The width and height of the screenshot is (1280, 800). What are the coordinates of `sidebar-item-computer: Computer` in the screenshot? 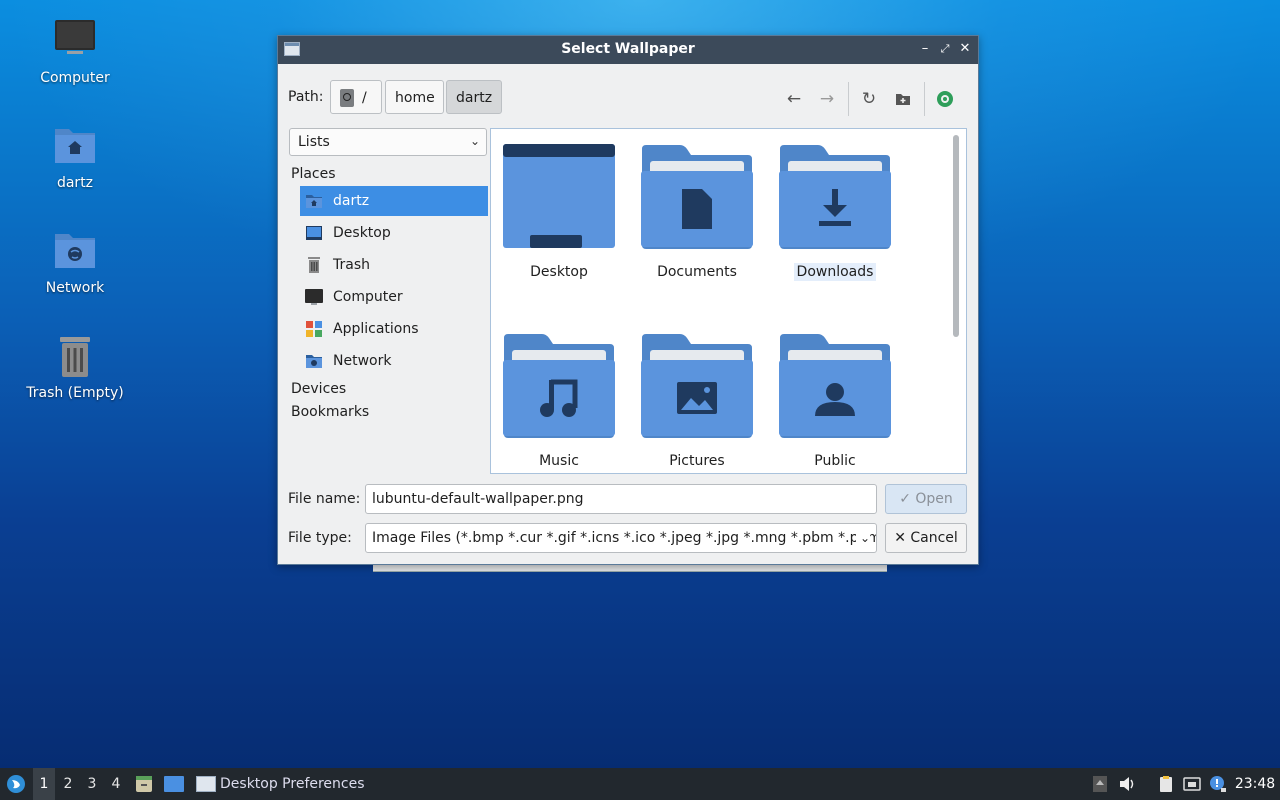 It's located at (394, 297).